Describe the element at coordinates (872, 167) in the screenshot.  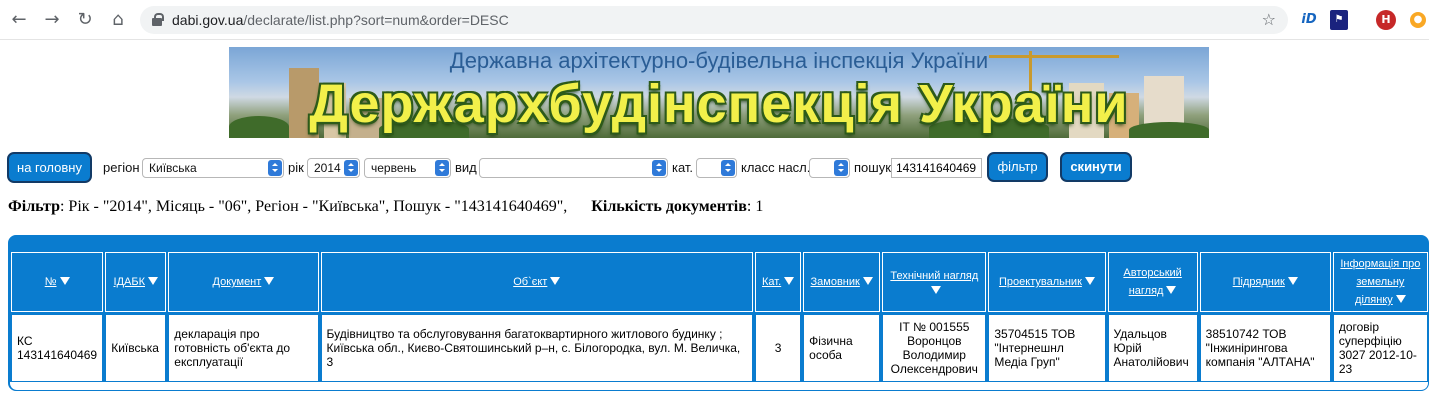
I see `search-label: пошук` at that location.